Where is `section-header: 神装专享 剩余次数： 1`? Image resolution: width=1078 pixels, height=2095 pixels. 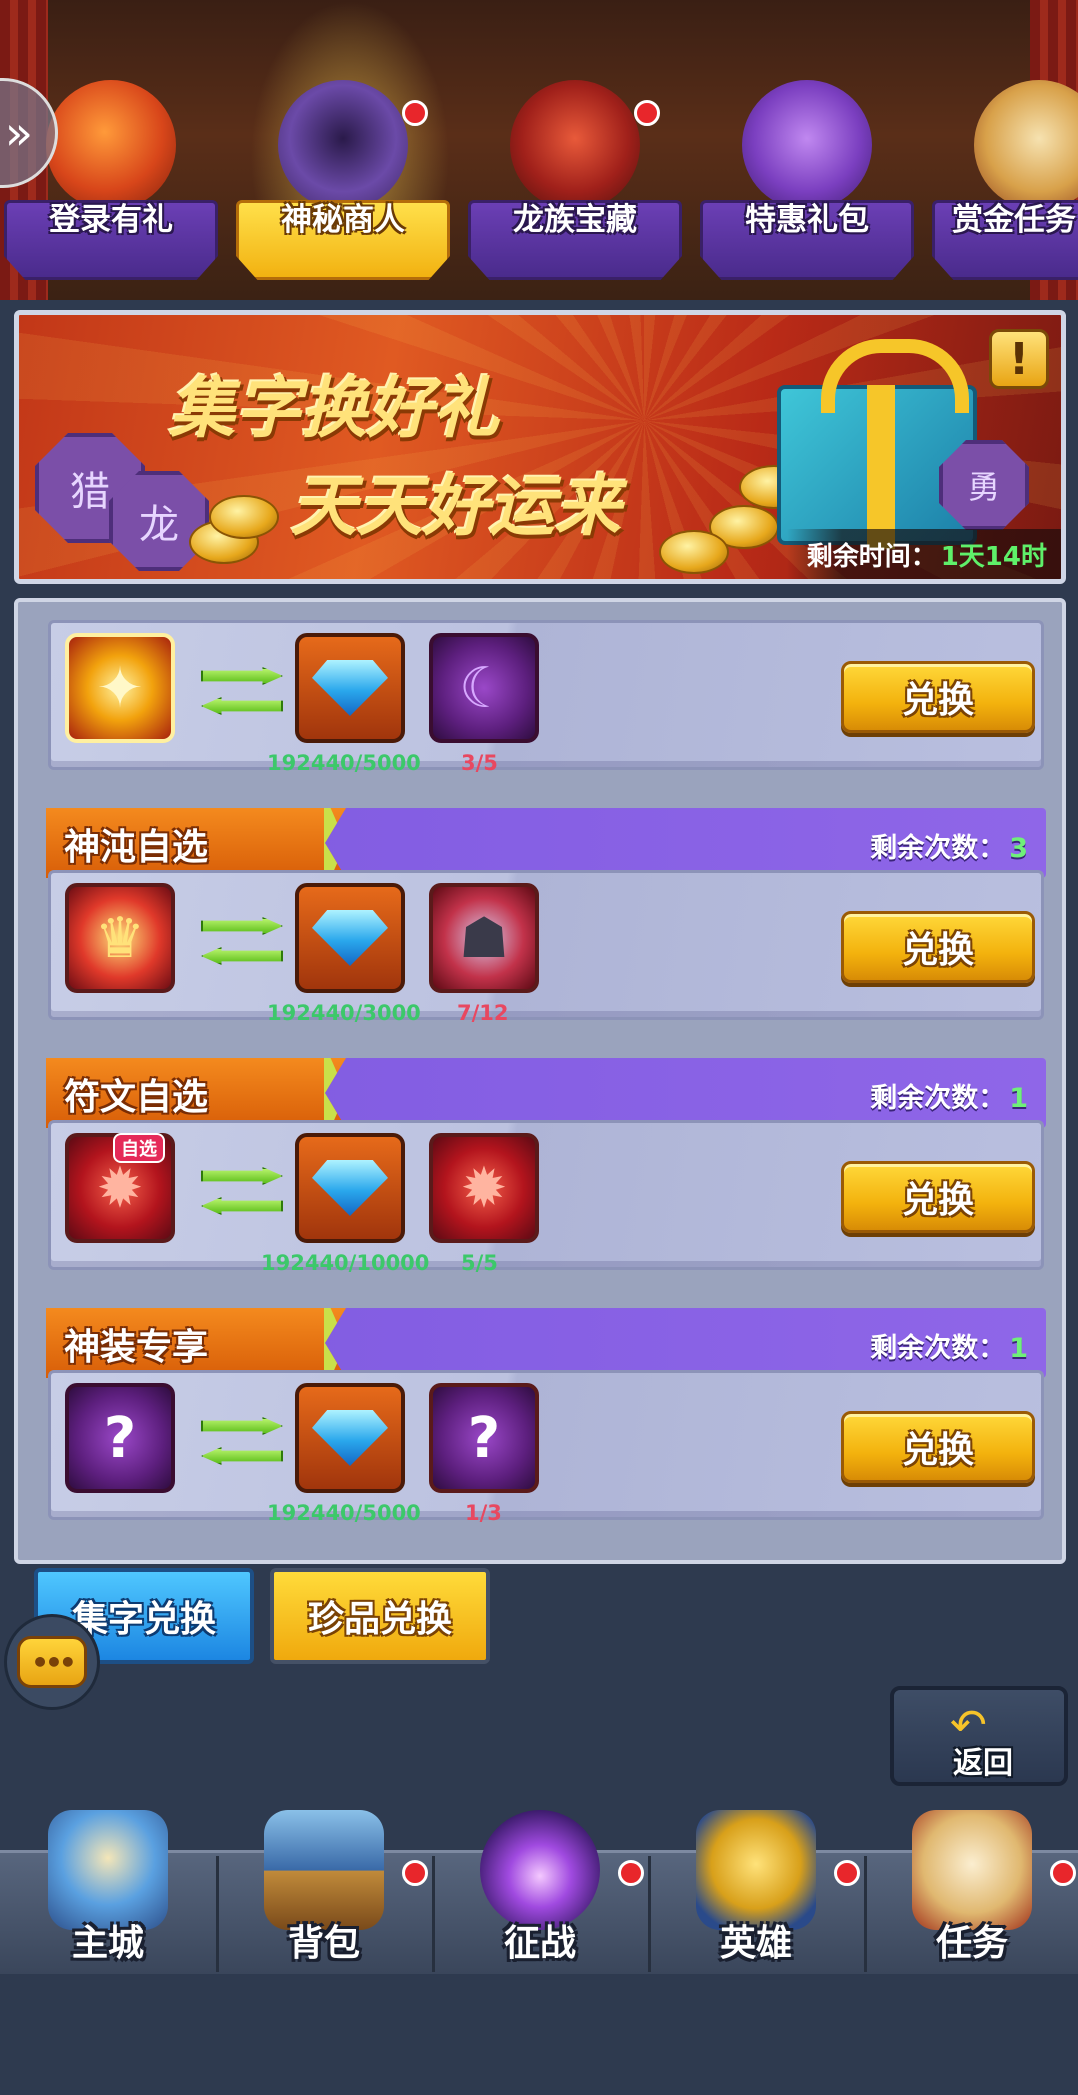 section-header: 神装专享 剩余次数： 1 is located at coordinates (546, 1343).